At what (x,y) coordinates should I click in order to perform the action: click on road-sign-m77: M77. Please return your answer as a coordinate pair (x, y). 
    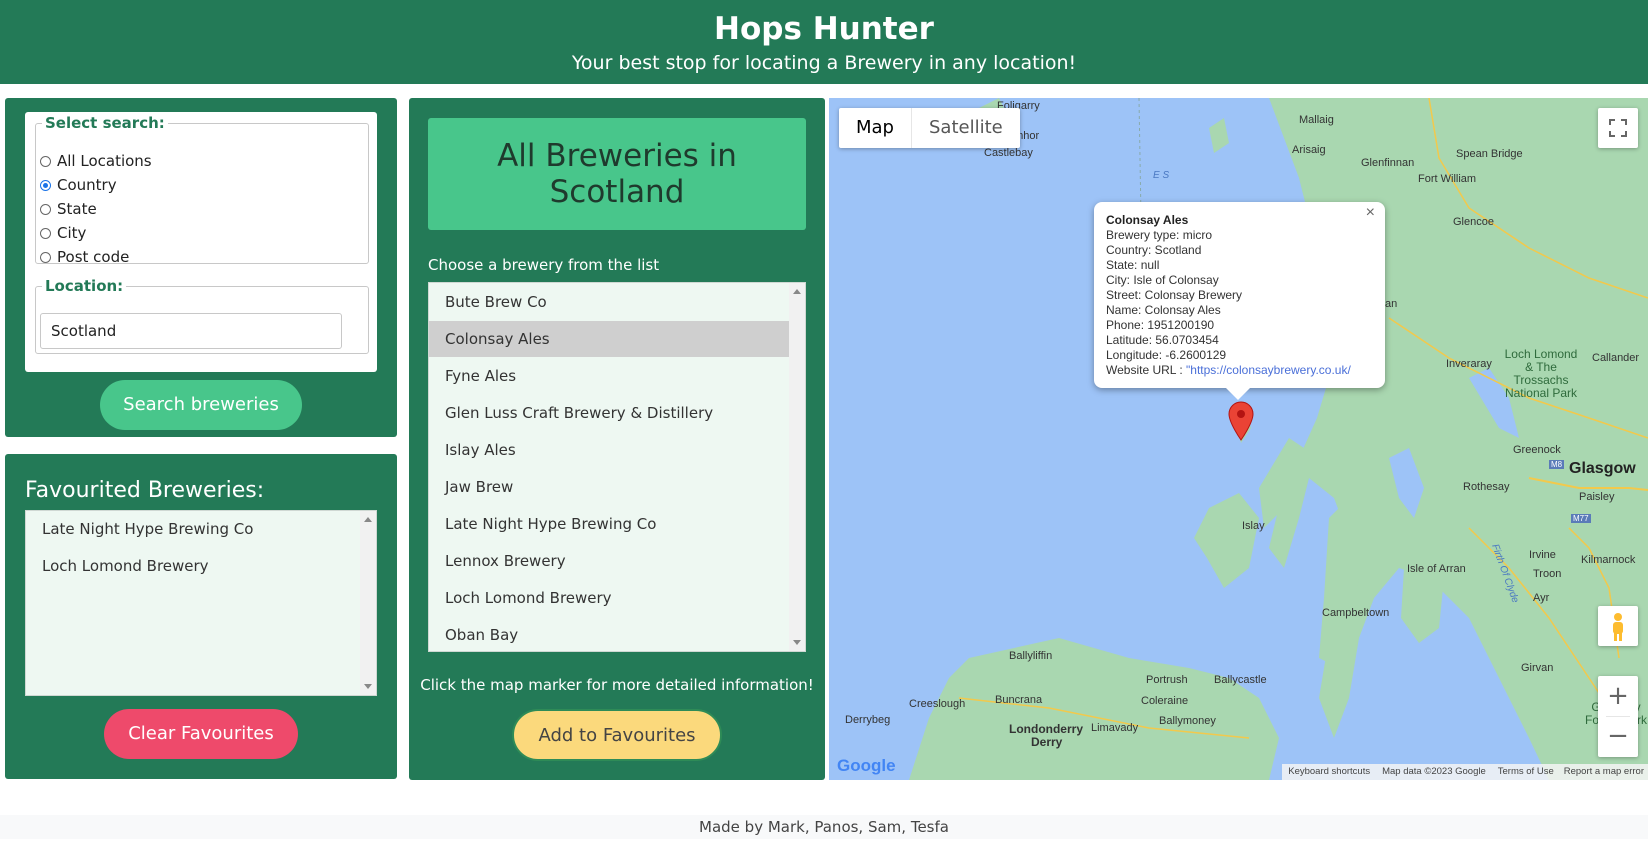
    Looking at the image, I should click on (1581, 518).